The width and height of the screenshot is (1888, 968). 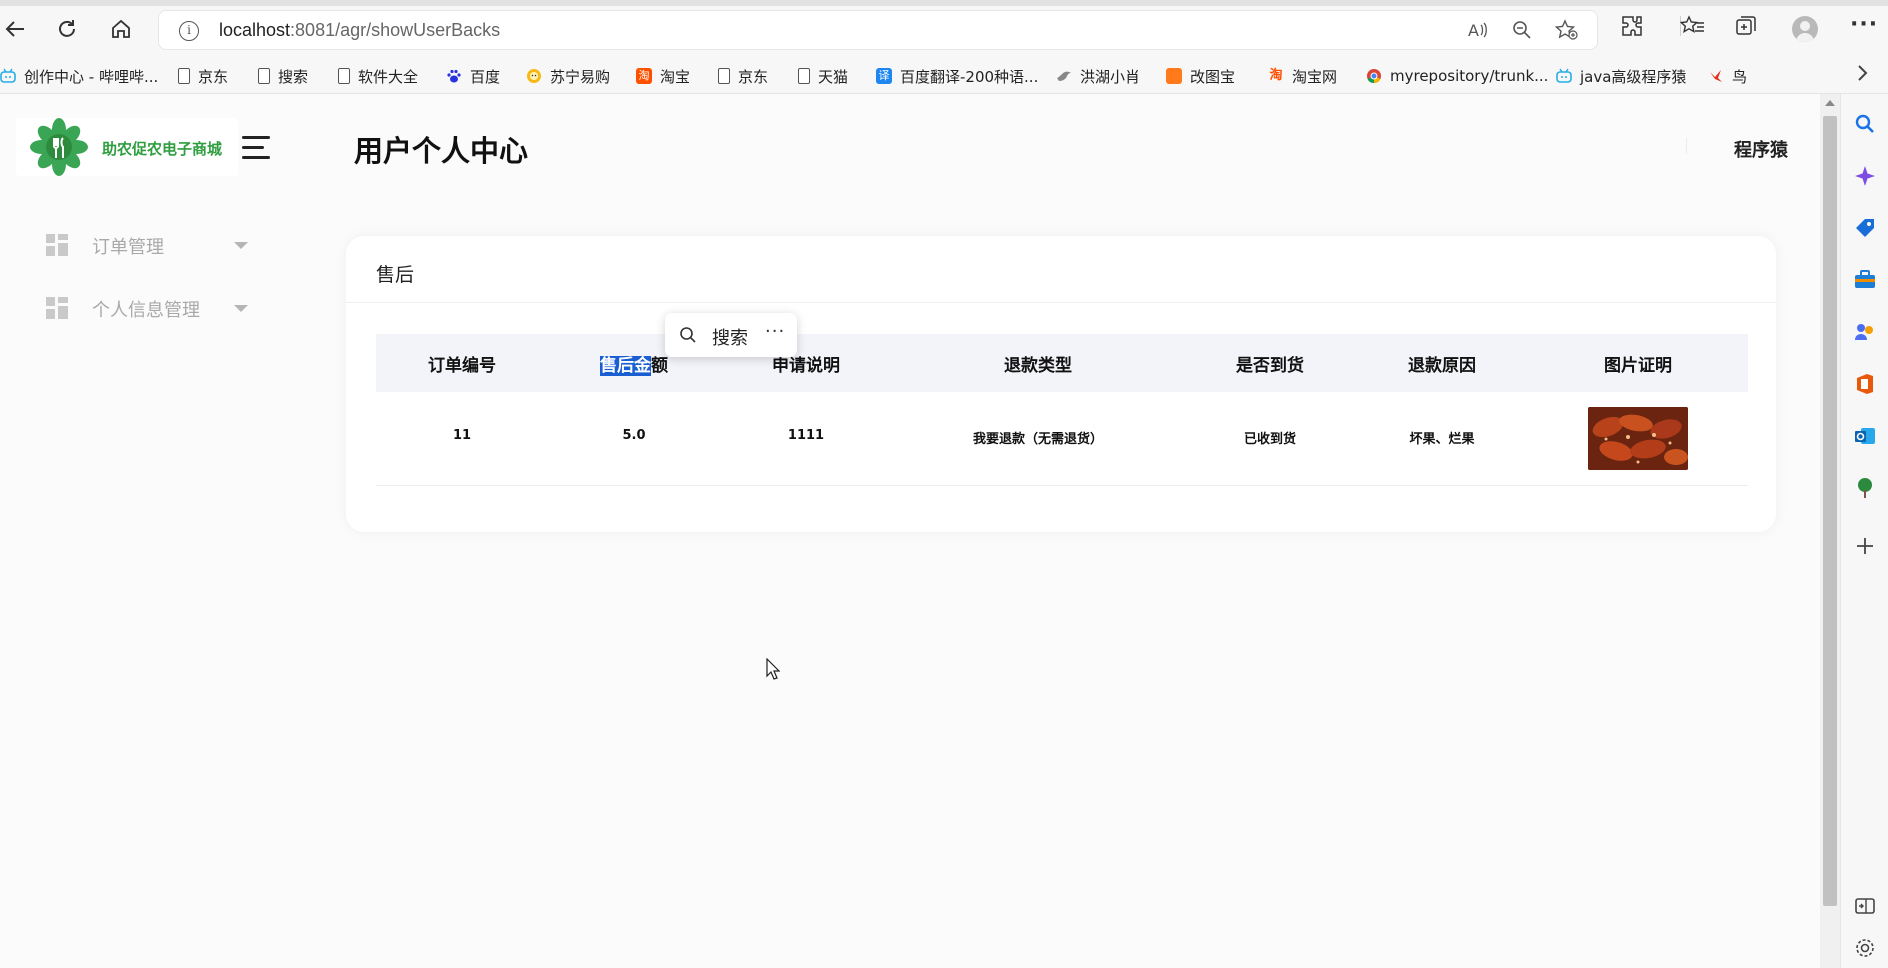 What do you see at coordinates (1863, 76) in the screenshot?
I see `chevron-right-icon` at bounding box center [1863, 76].